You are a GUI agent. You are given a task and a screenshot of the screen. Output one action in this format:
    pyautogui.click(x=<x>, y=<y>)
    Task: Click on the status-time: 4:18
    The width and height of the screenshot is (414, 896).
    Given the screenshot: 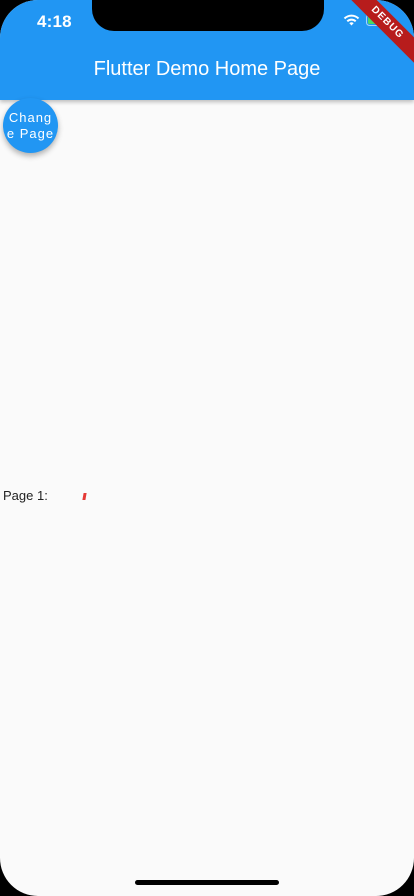 What is the action you would take?
    pyautogui.click(x=54, y=21)
    